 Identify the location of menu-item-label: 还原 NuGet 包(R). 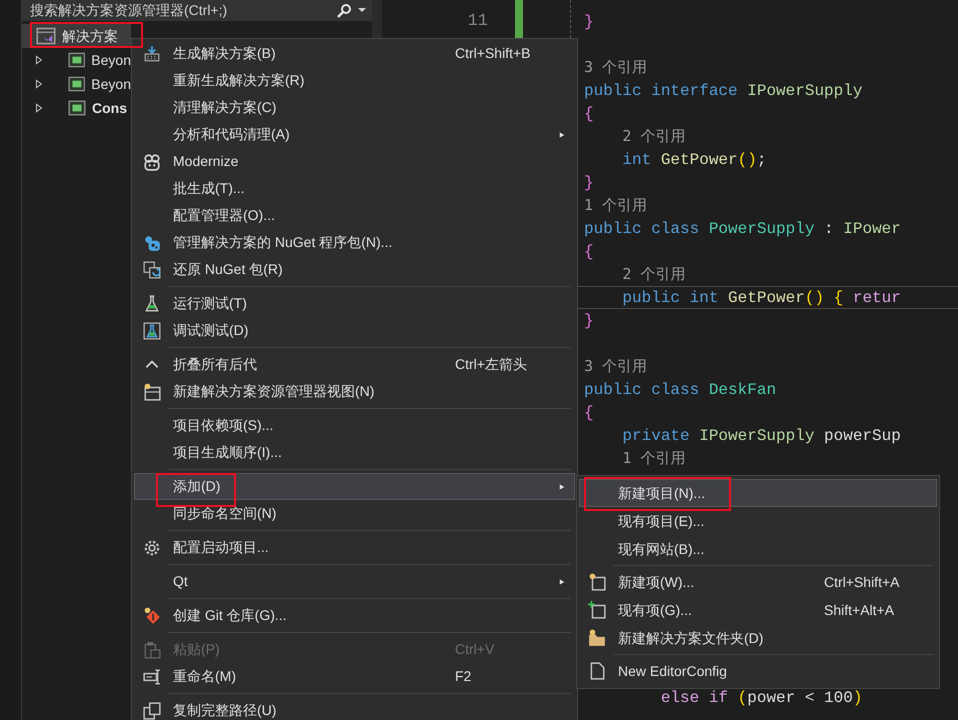
(227, 269).